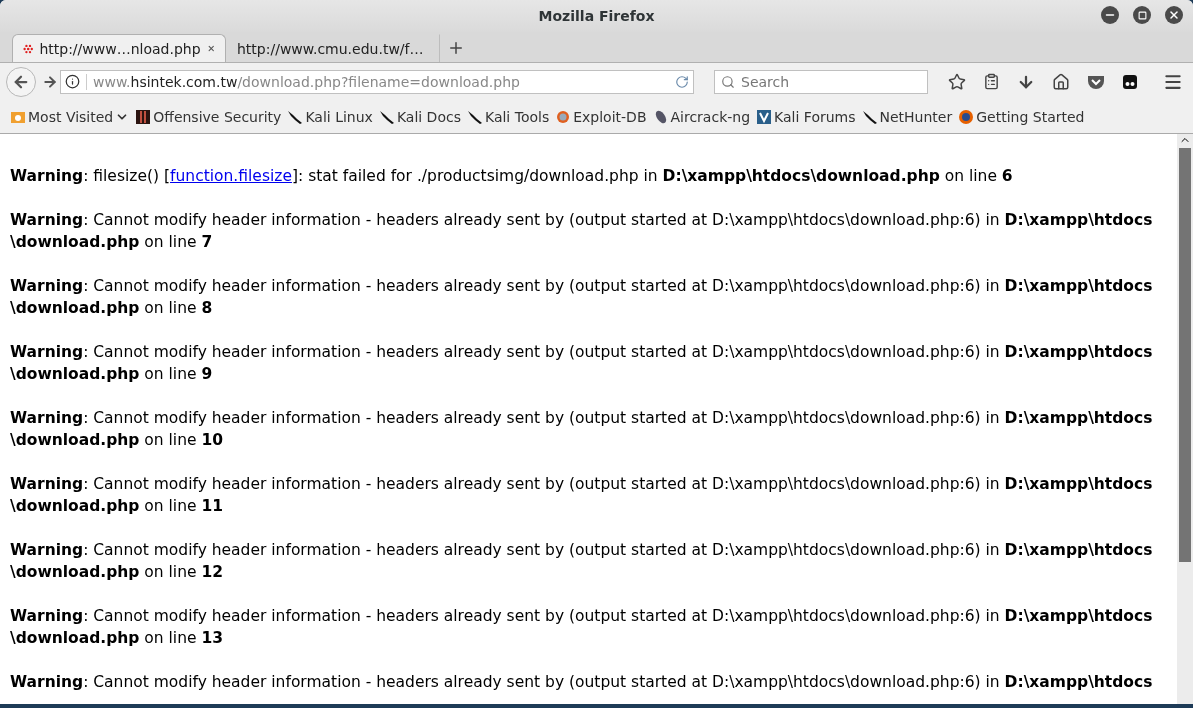 The width and height of the screenshot is (1193, 708). What do you see at coordinates (208, 116) in the screenshot?
I see `bookmark-item: Offensive Security` at bounding box center [208, 116].